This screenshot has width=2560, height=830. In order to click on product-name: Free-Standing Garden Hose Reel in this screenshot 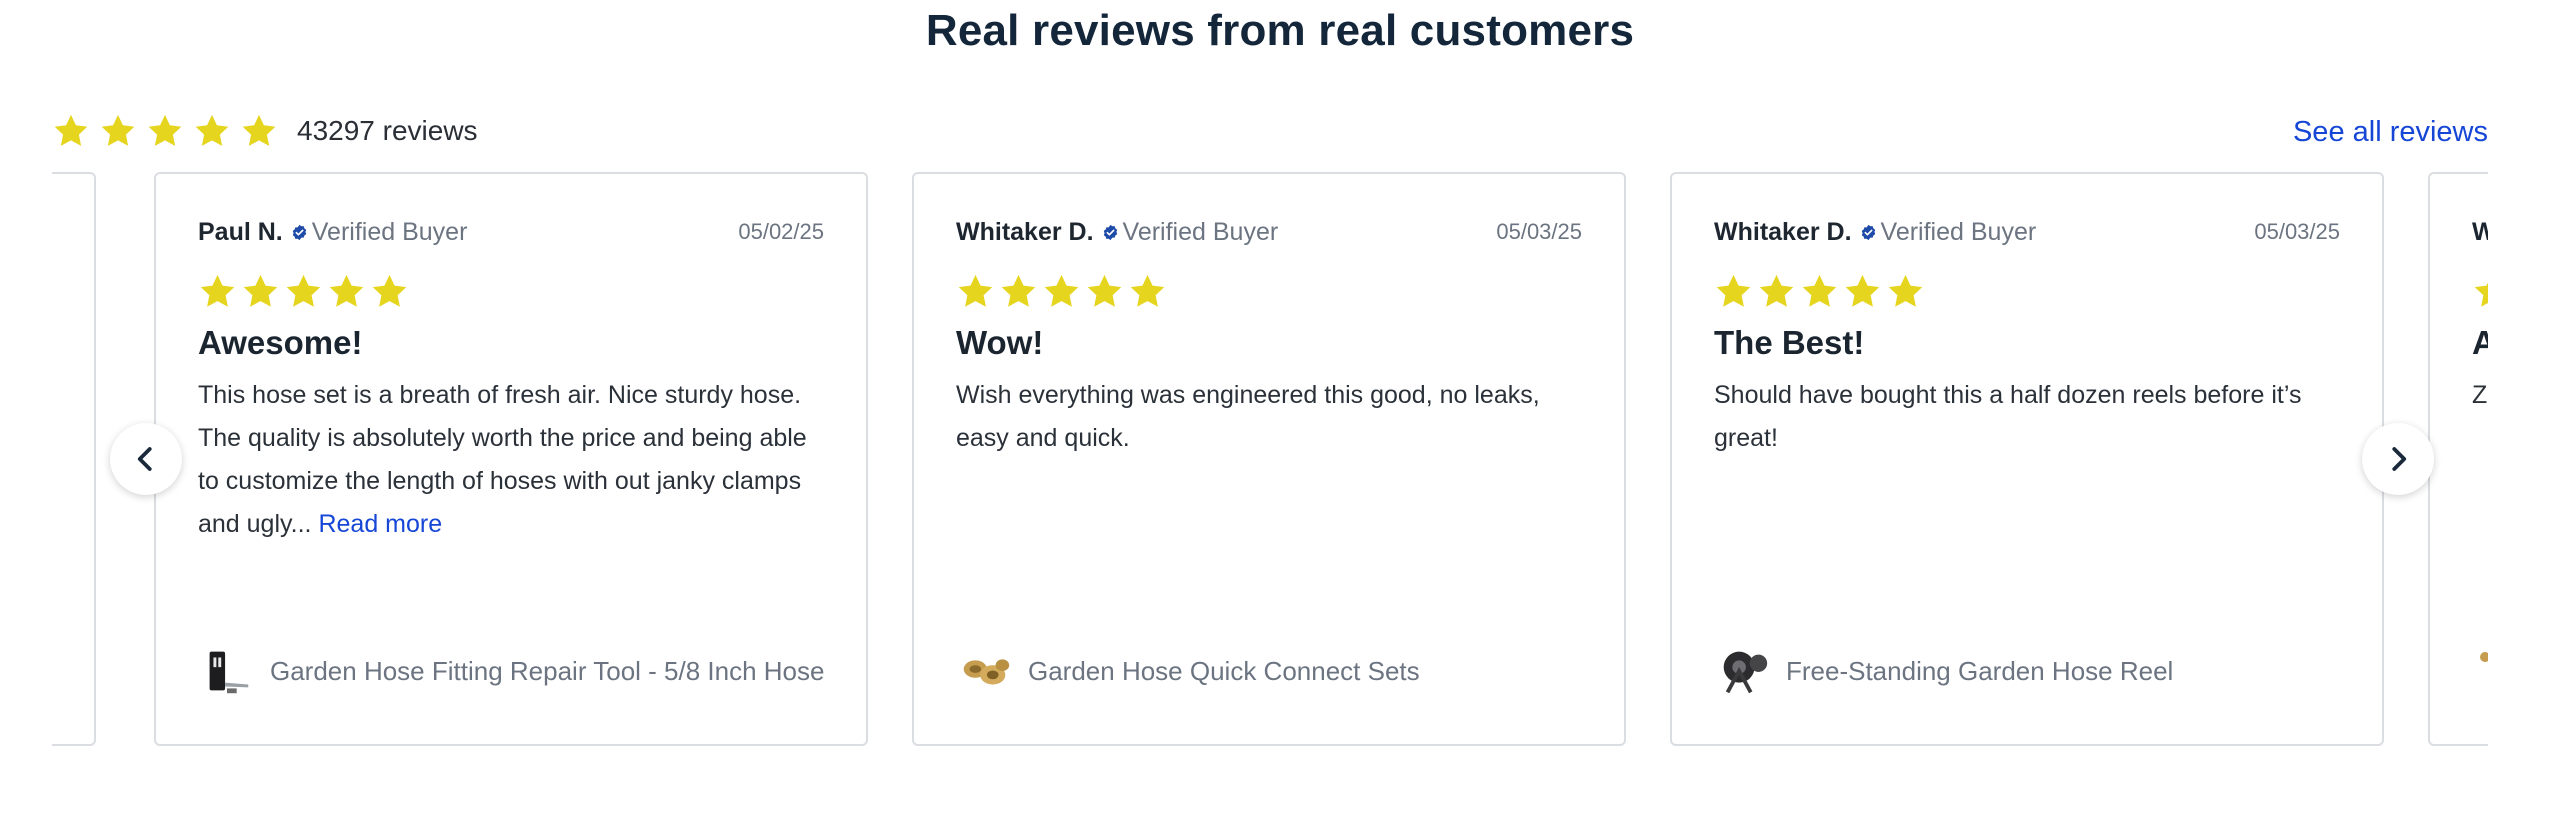, I will do `click(1980, 670)`.